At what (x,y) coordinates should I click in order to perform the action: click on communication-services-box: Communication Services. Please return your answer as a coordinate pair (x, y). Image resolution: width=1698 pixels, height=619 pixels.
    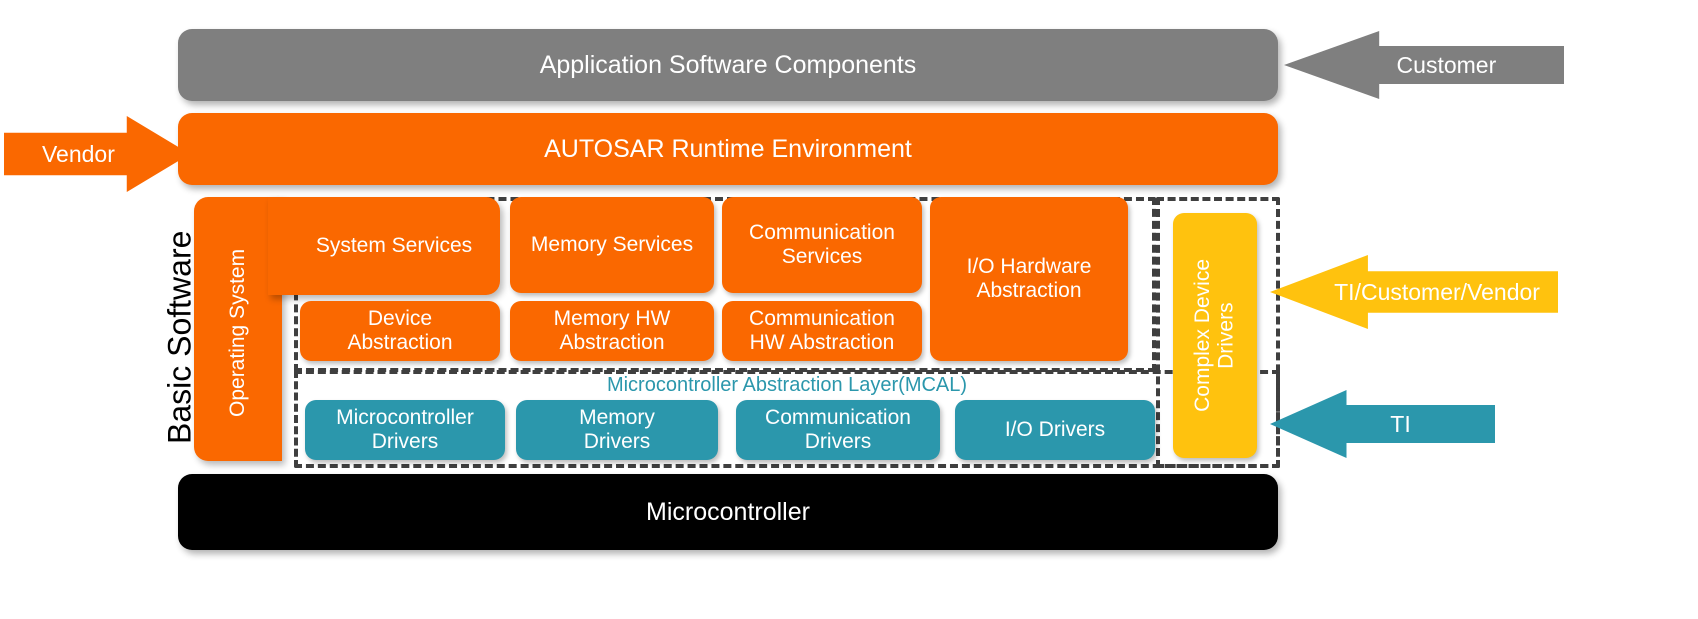
    Looking at the image, I should click on (822, 245).